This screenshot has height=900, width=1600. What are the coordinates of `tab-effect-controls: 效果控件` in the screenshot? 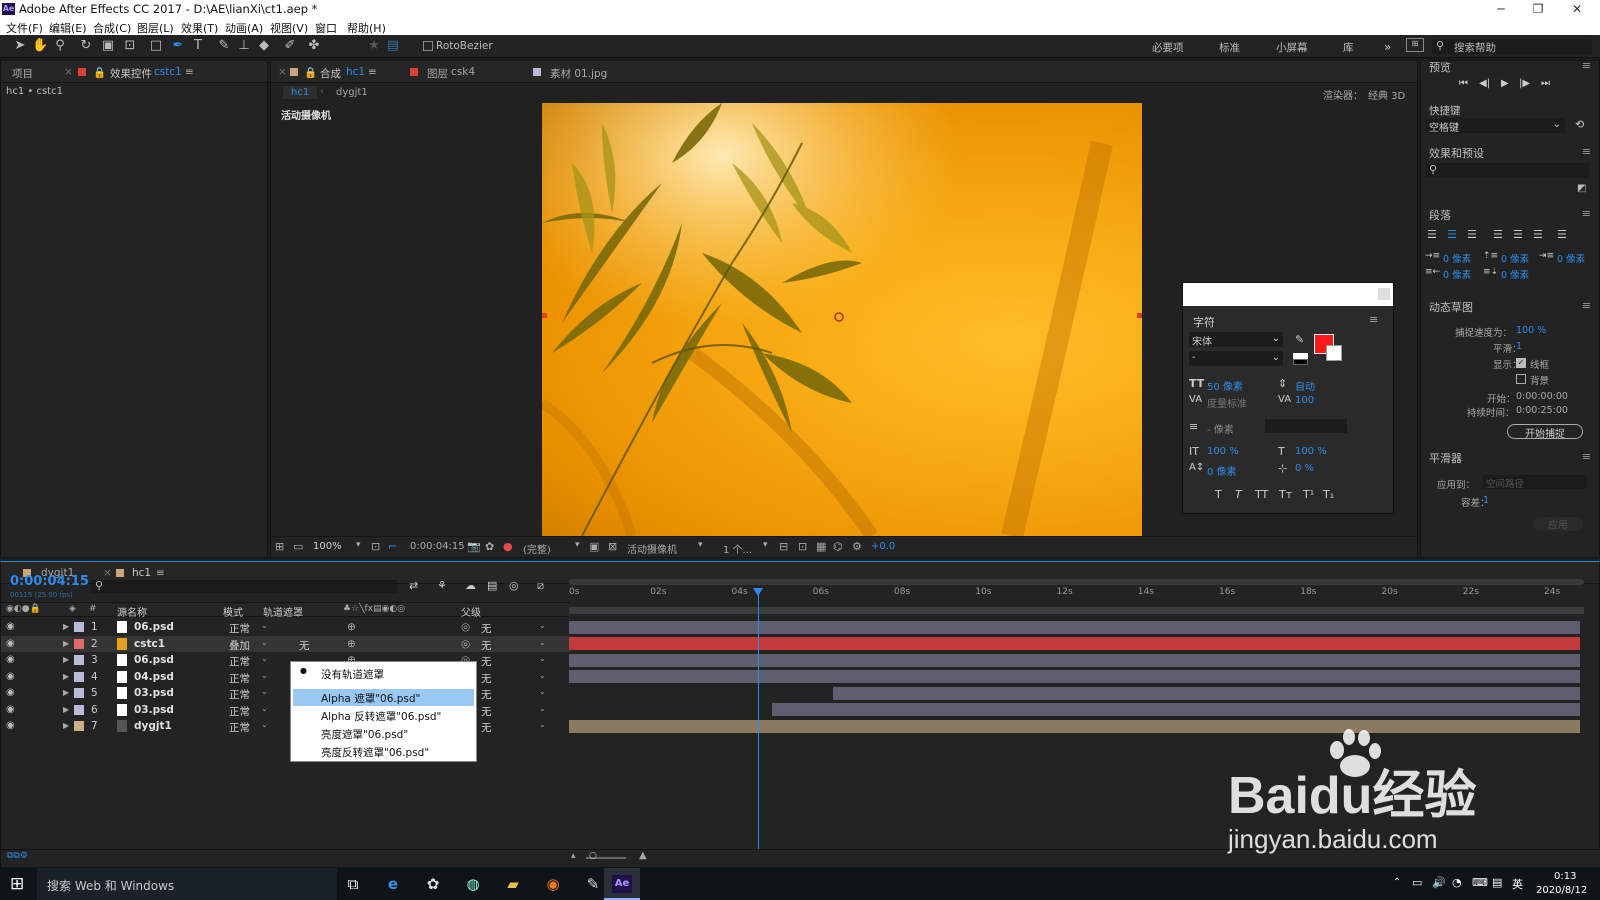 It's located at (131, 73).